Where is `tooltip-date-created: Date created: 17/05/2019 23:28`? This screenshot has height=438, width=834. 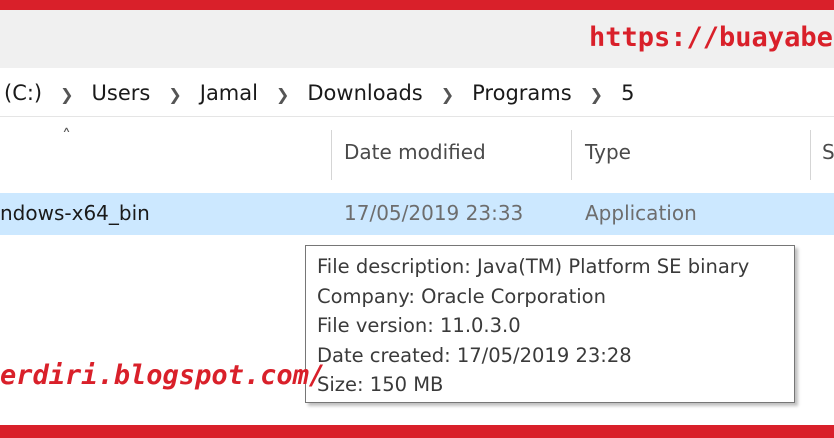
tooltip-date-created: Date created: 17/05/2019 23:28 is located at coordinates (474, 355).